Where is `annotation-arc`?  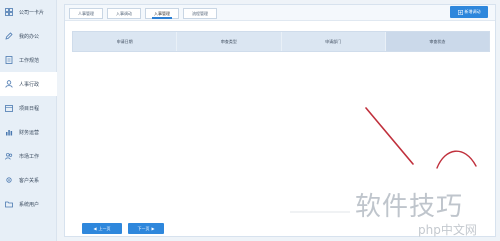
annotation-arc is located at coordinates (456, 159).